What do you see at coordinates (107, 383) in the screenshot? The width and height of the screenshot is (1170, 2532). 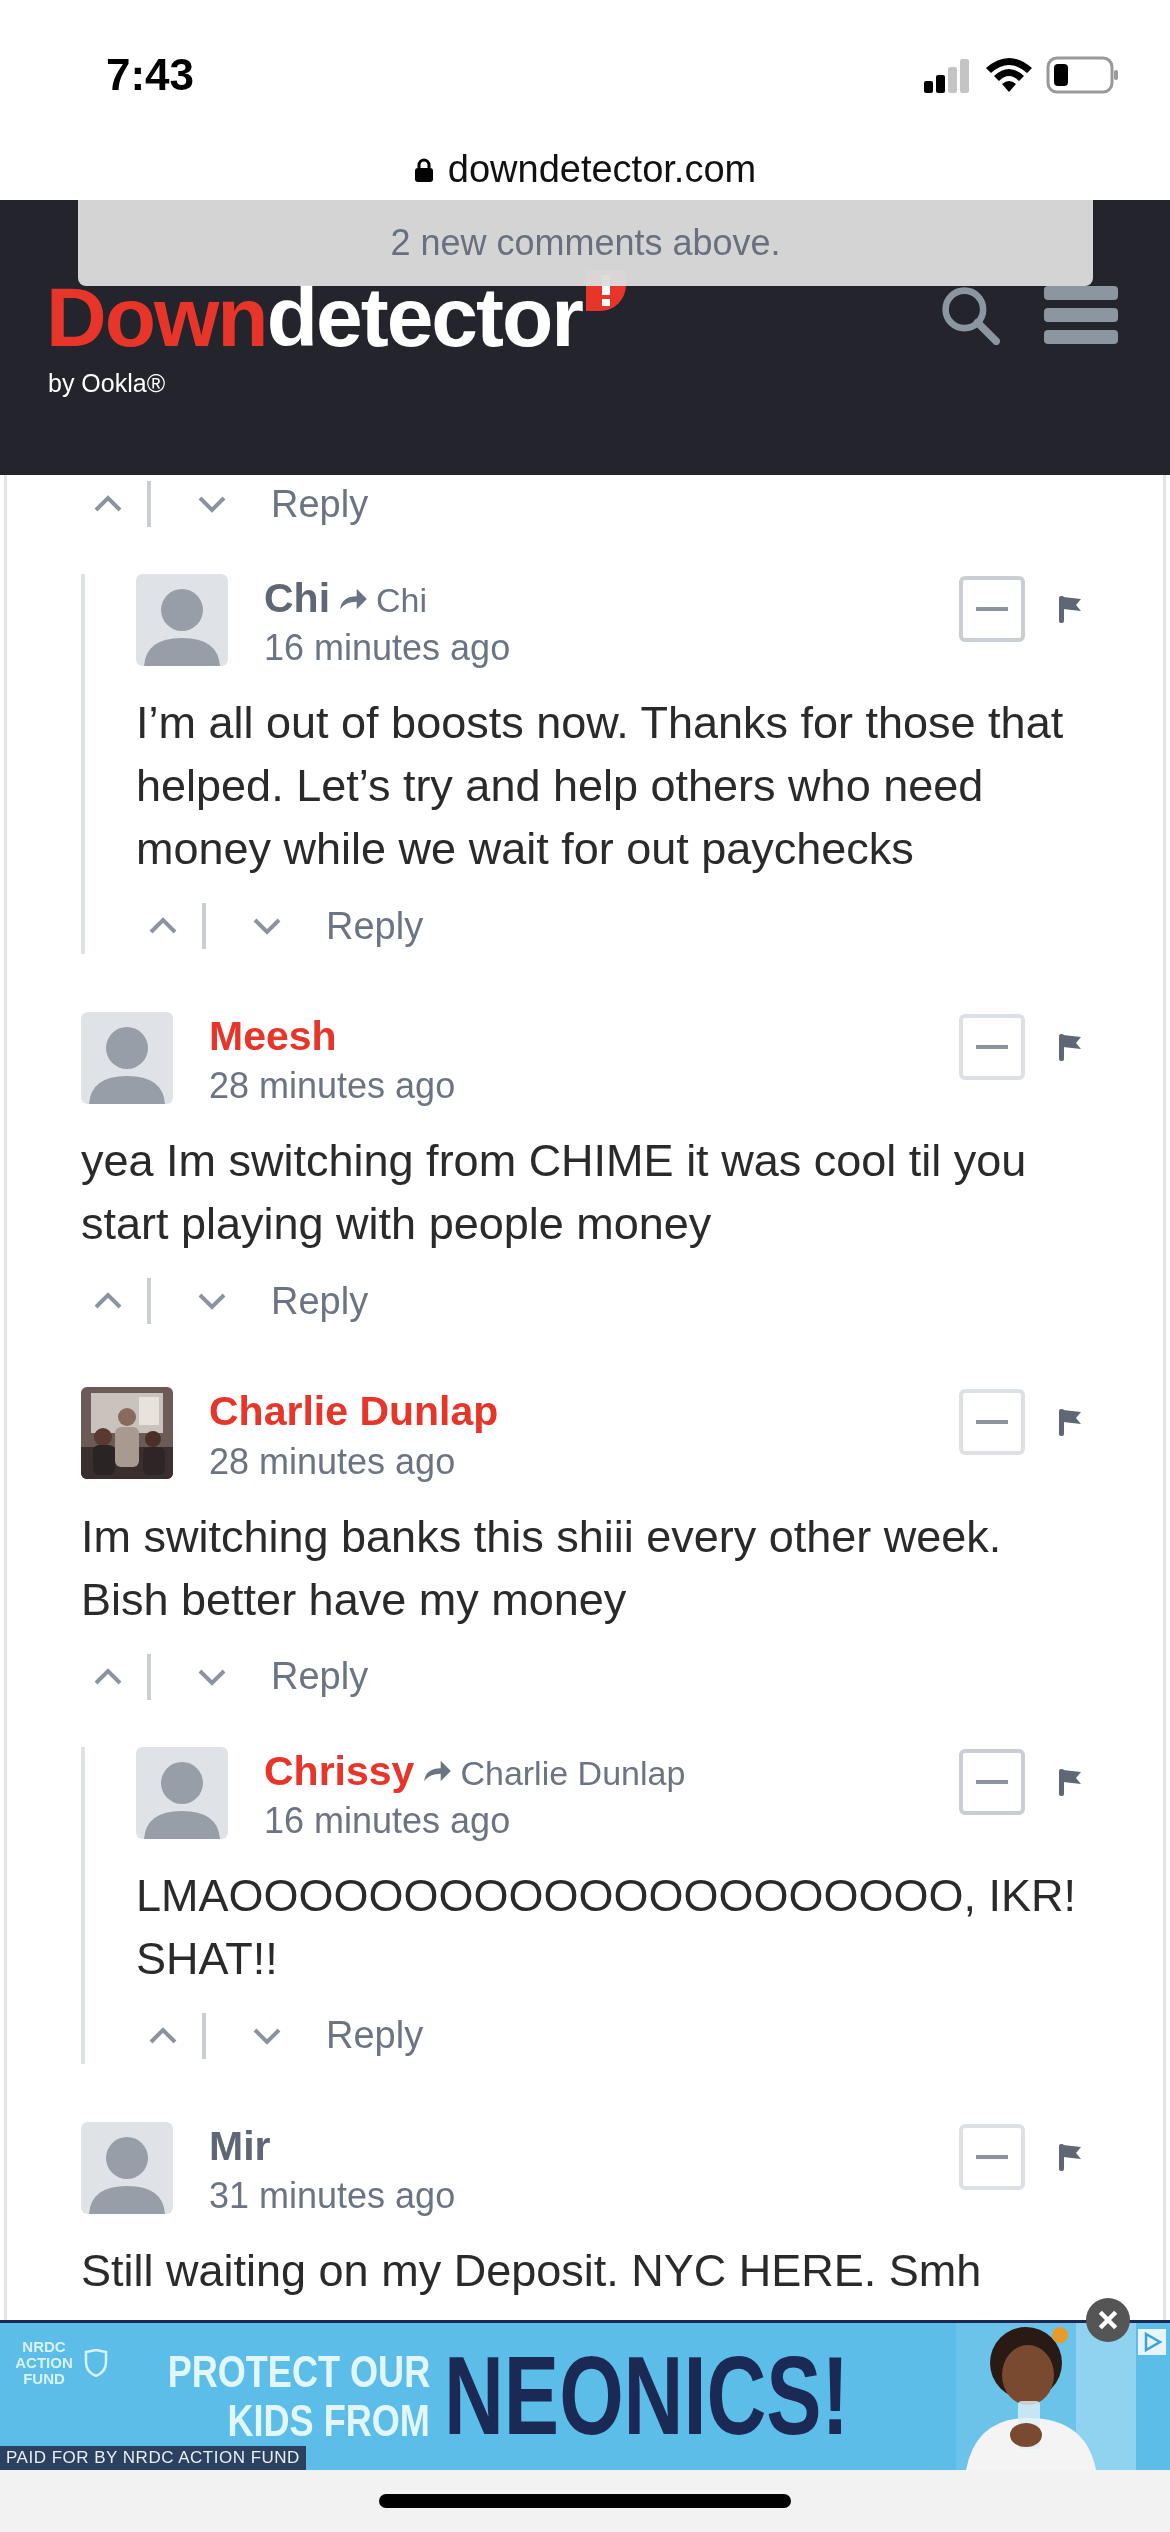 I see `logo-subtitle: by Ookla®` at bounding box center [107, 383].